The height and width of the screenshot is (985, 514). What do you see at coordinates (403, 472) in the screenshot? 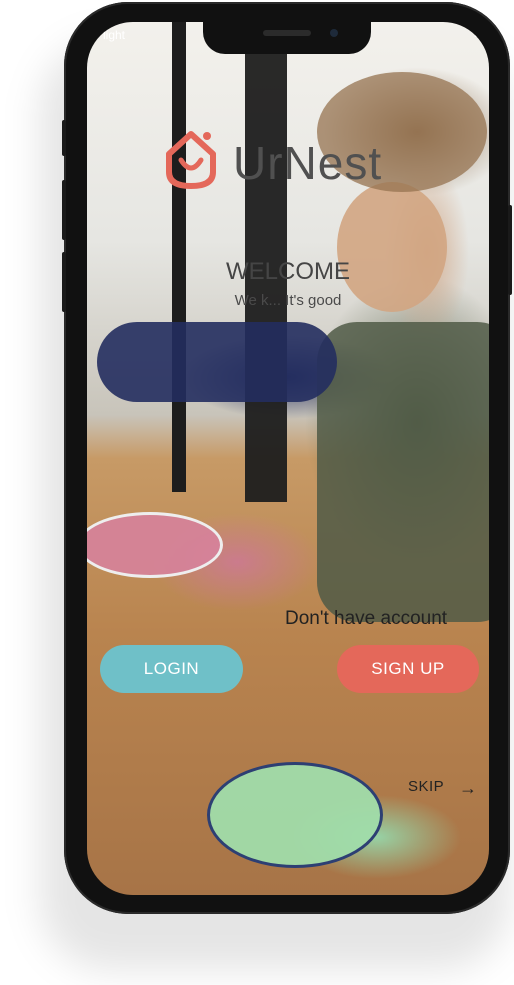
I see `background-person-torso` at bounding box center [403, 472].